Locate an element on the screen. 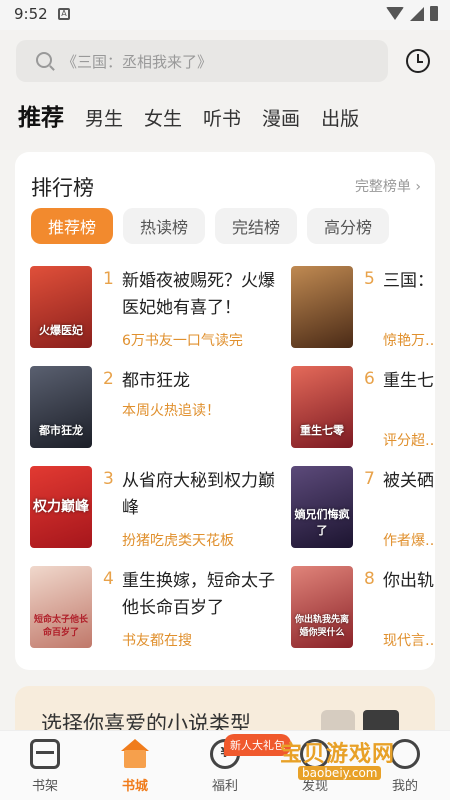 The width and height of the screenshot is (450, 800). rank-number: 6 is located at coordinates (369, 379).